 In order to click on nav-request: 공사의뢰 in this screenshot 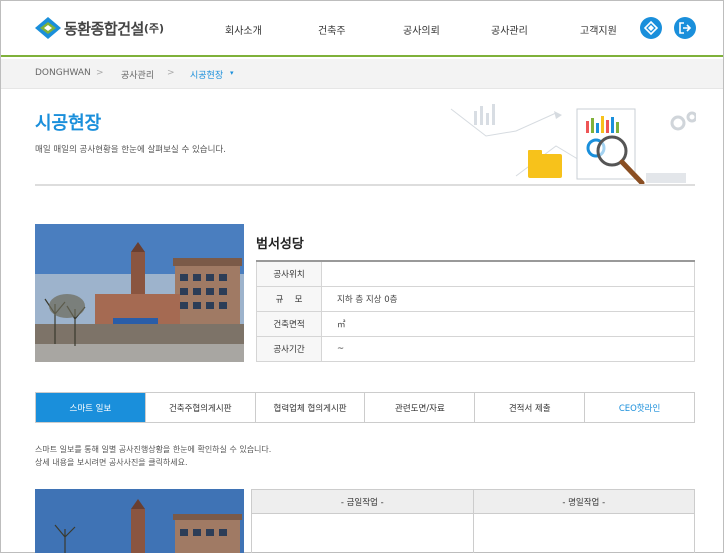, I will do `click(421, 29)`.